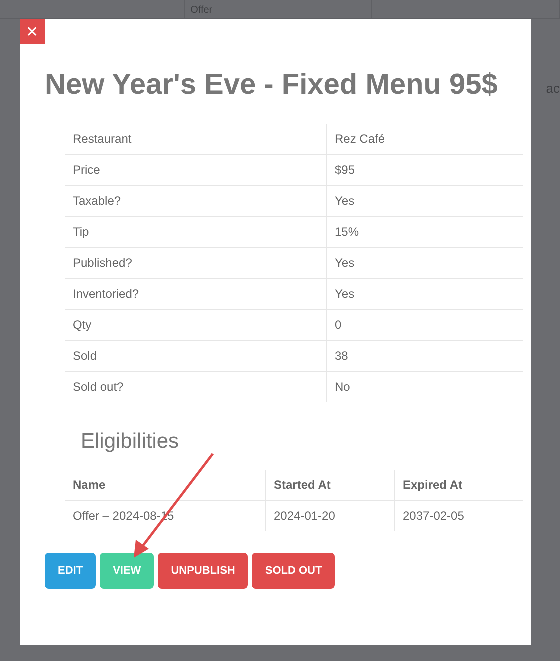  I want to click on detail-value: 38, so click(424, 356).